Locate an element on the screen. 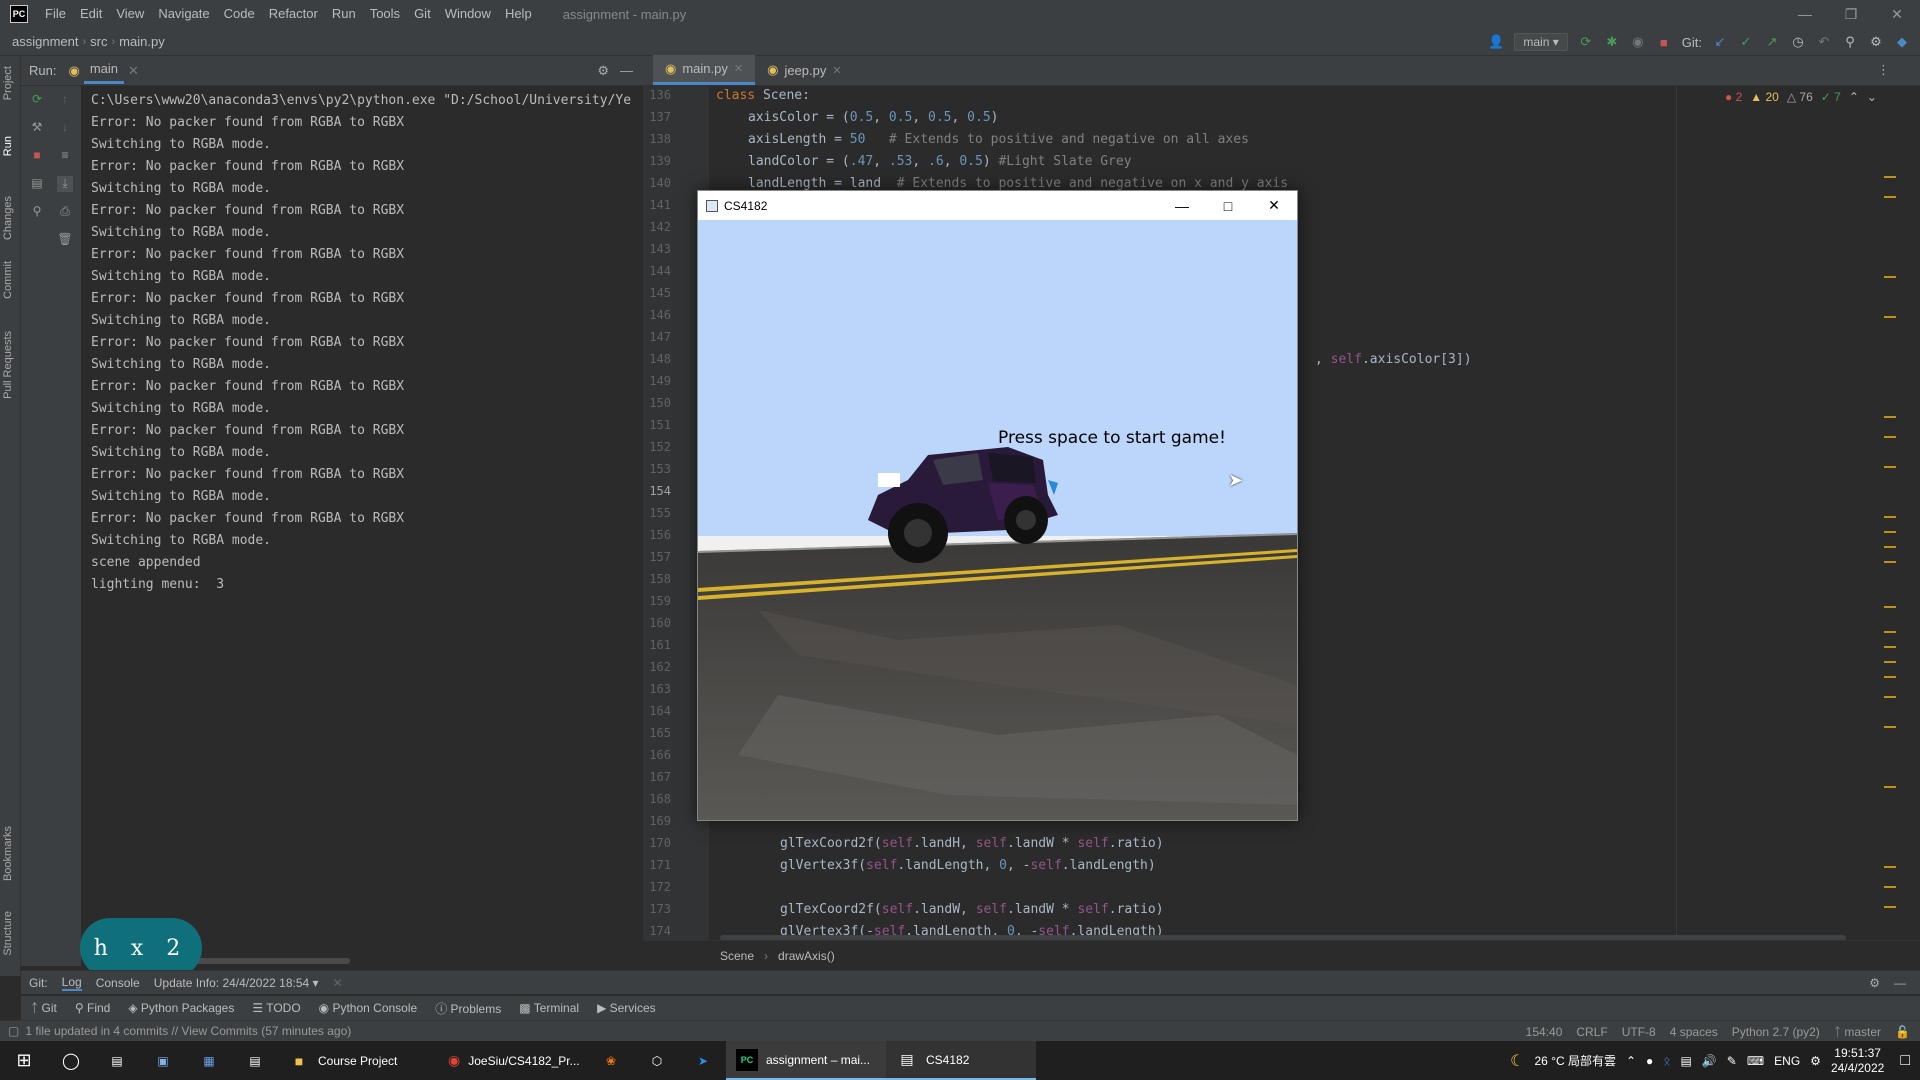  volume-icon: 🔊 is located at coordinates (1709, 1061).